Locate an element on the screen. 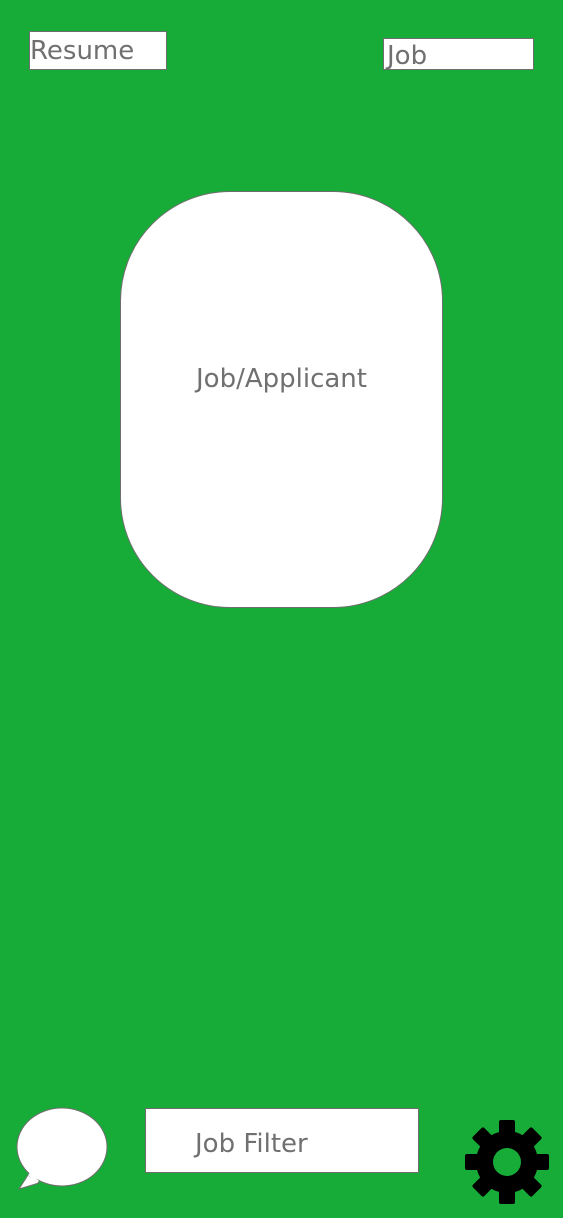  gear-icon is located at coordinates (507, 1162).